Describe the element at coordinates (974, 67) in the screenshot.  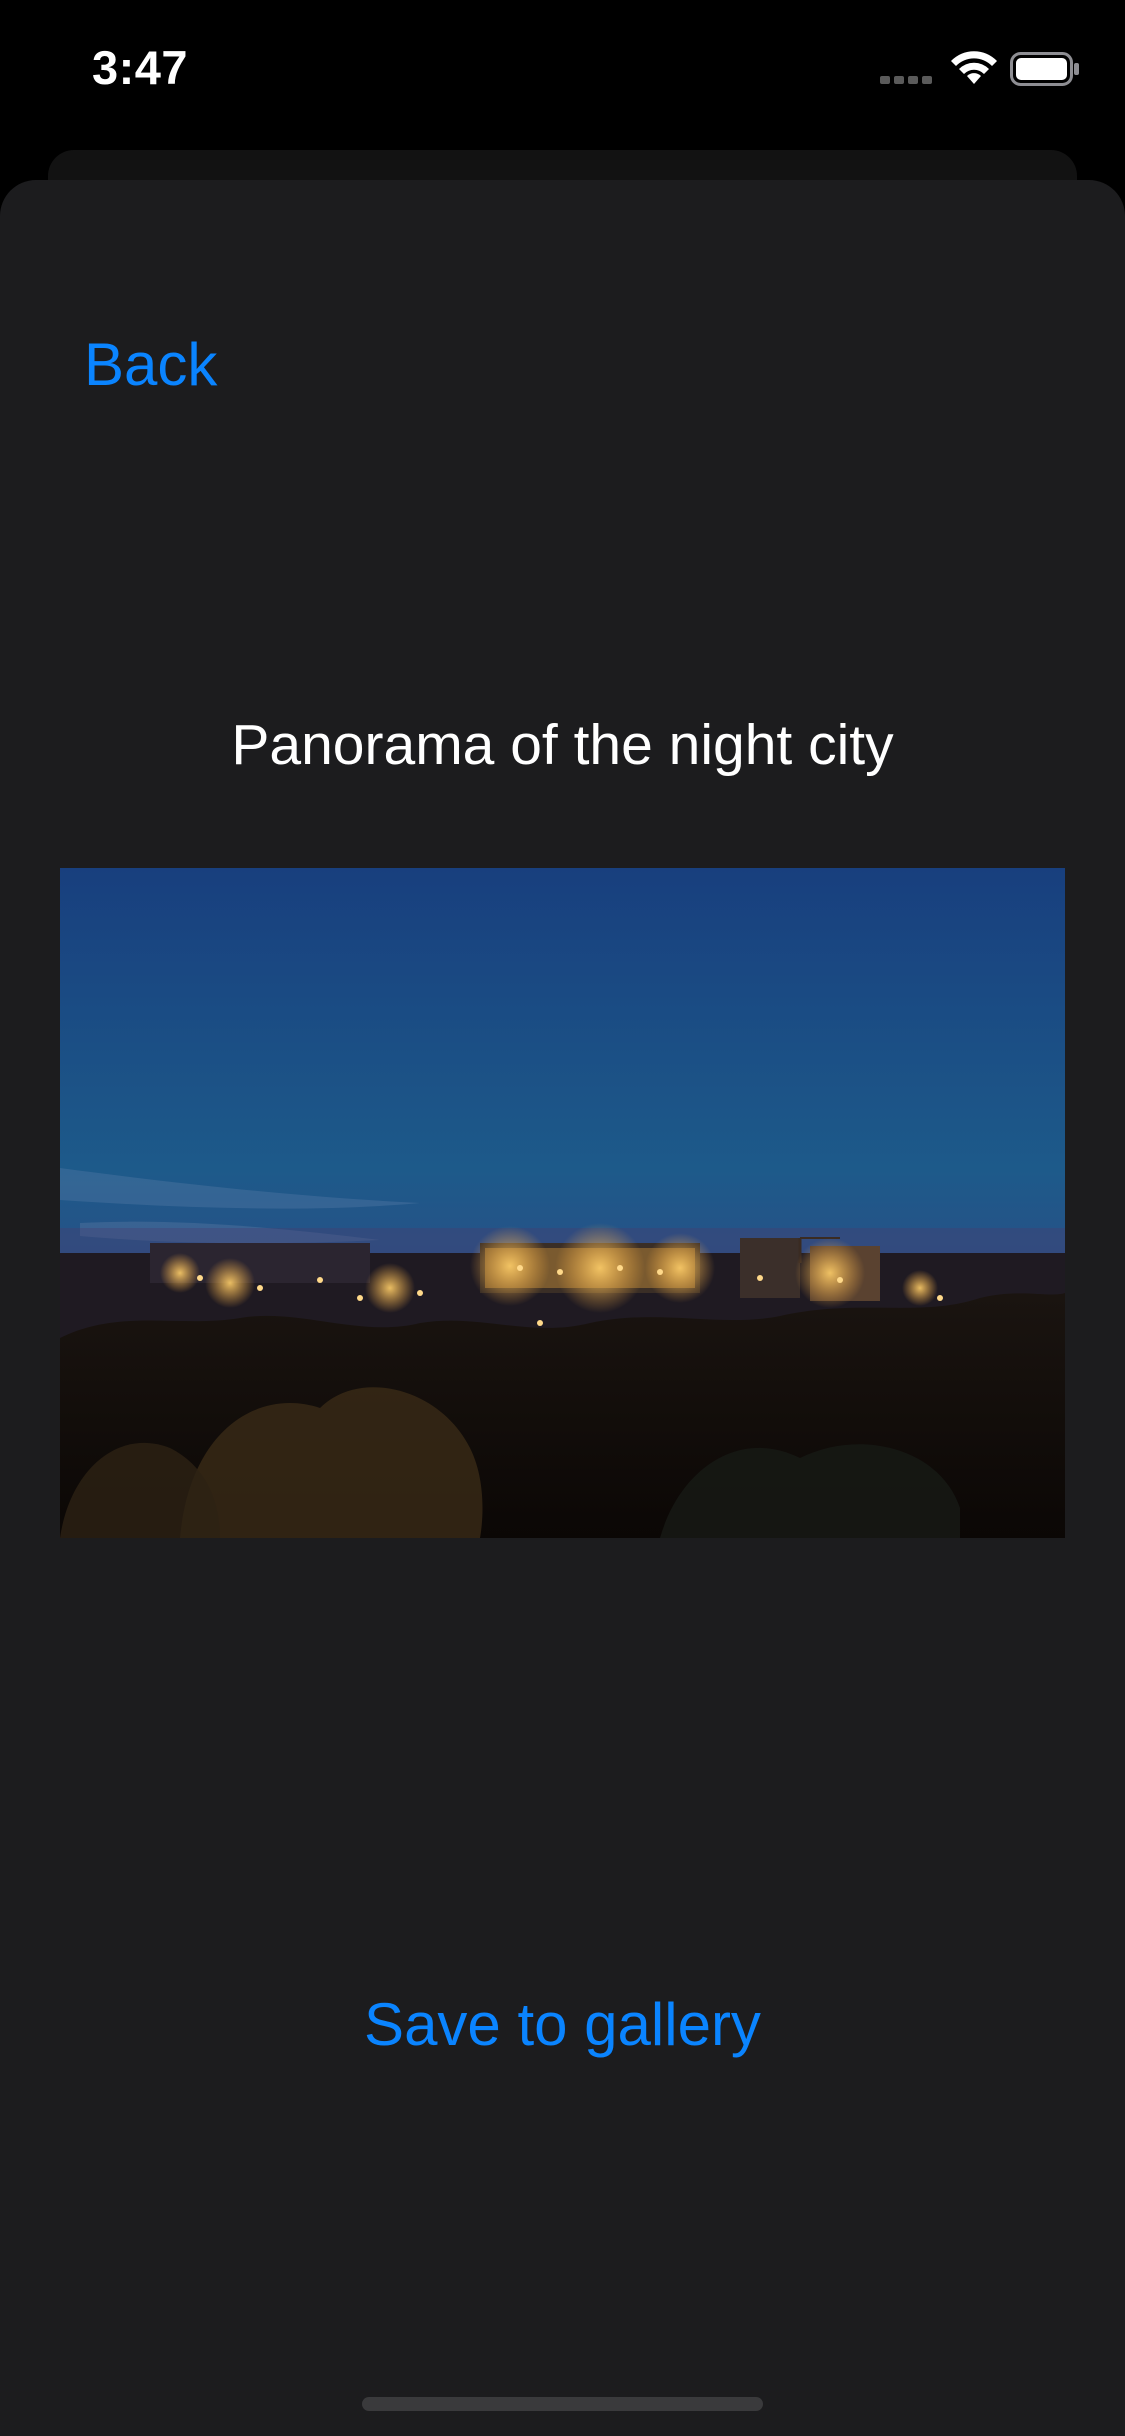
I see `wifi-icon` at that location.